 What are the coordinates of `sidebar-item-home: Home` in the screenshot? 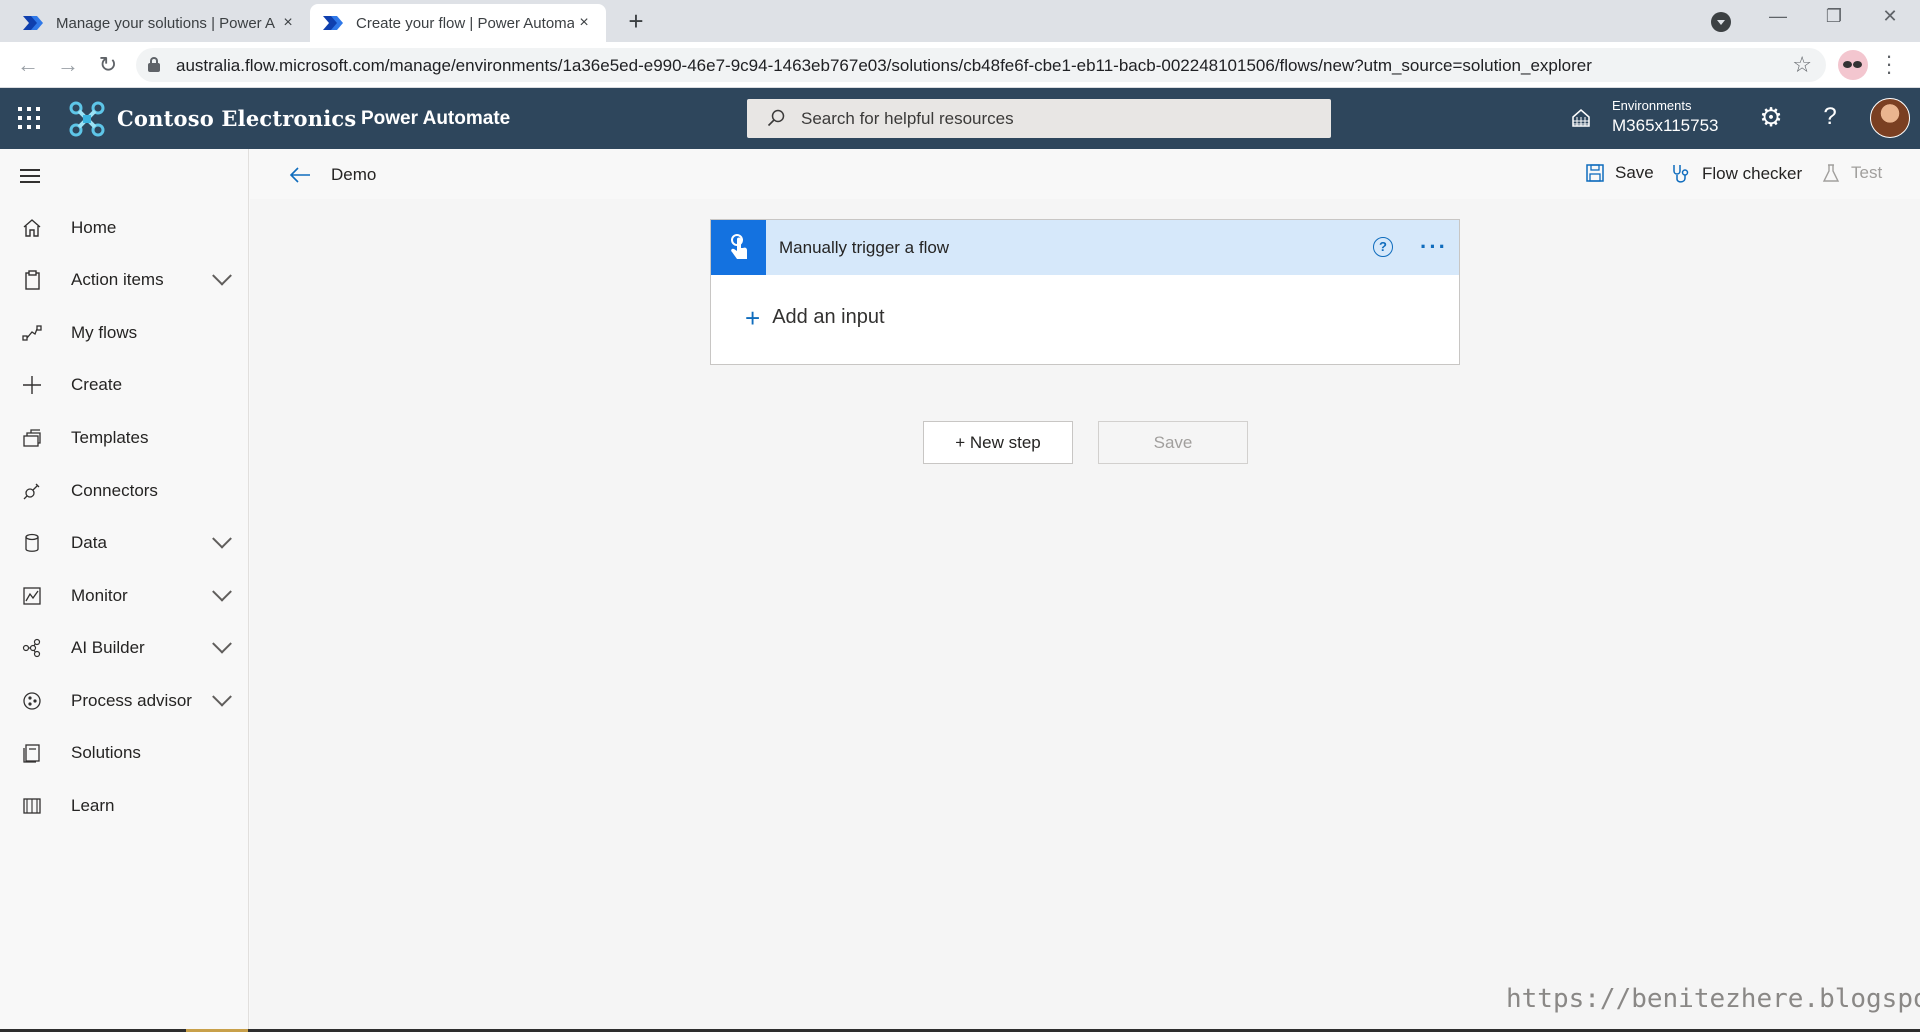 It's located at (124, 228).